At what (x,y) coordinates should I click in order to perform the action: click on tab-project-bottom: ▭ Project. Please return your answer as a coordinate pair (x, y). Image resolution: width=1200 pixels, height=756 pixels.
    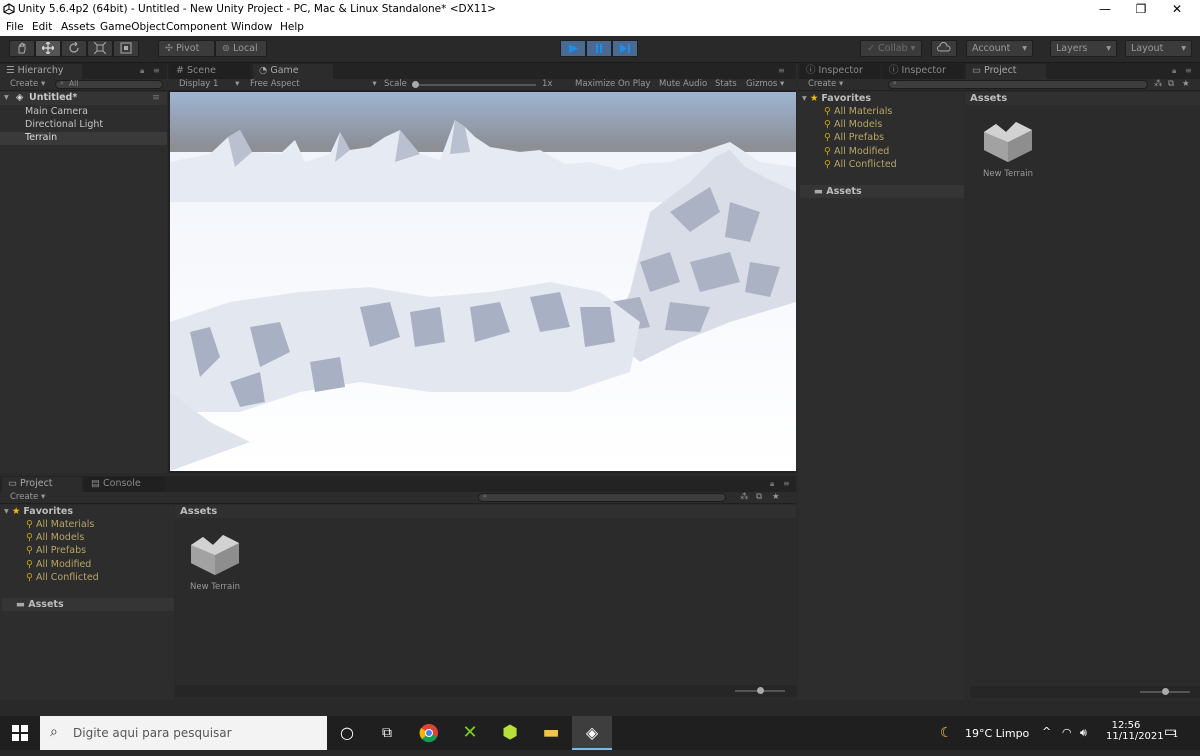
    Looking at the image, I should click on (42, 484).